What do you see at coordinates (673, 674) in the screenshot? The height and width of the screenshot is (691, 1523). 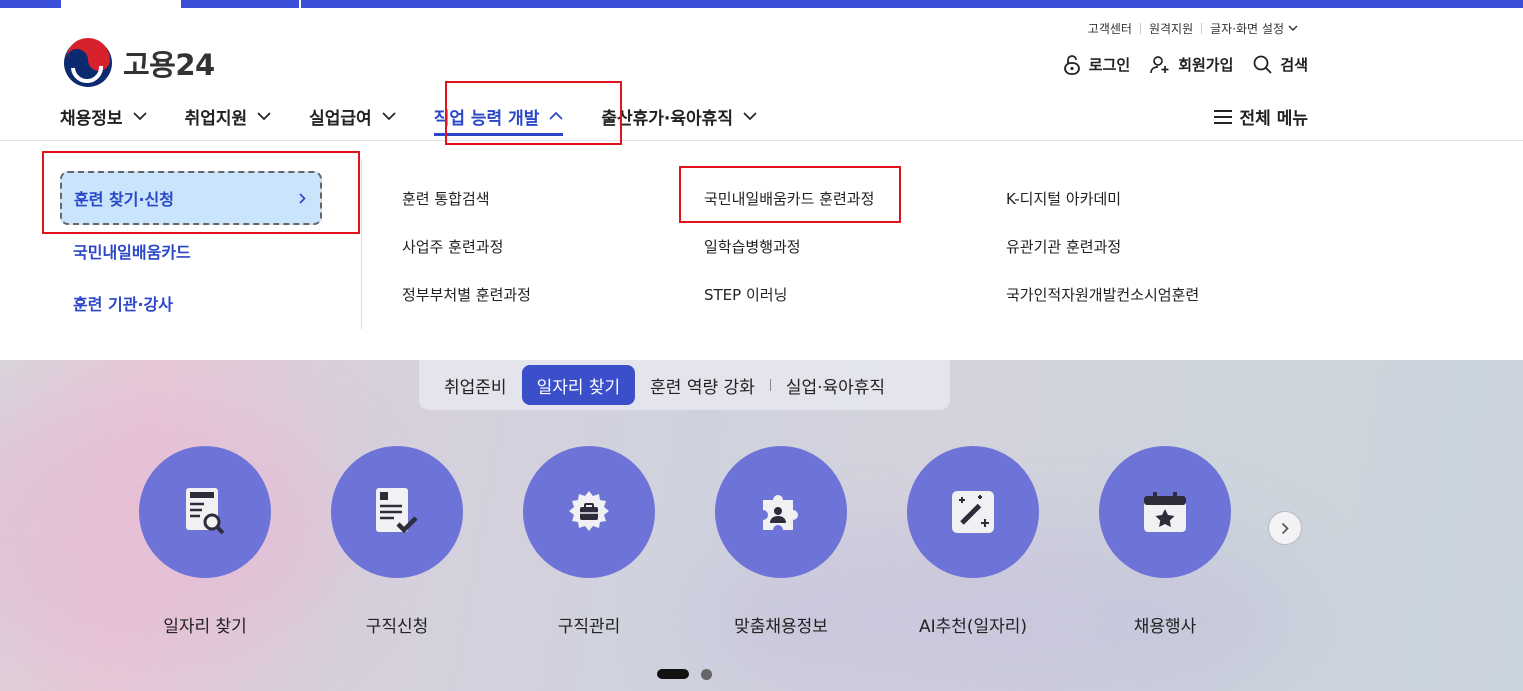 I see `carousel-indicator-active` at bounding box center [673, 674].